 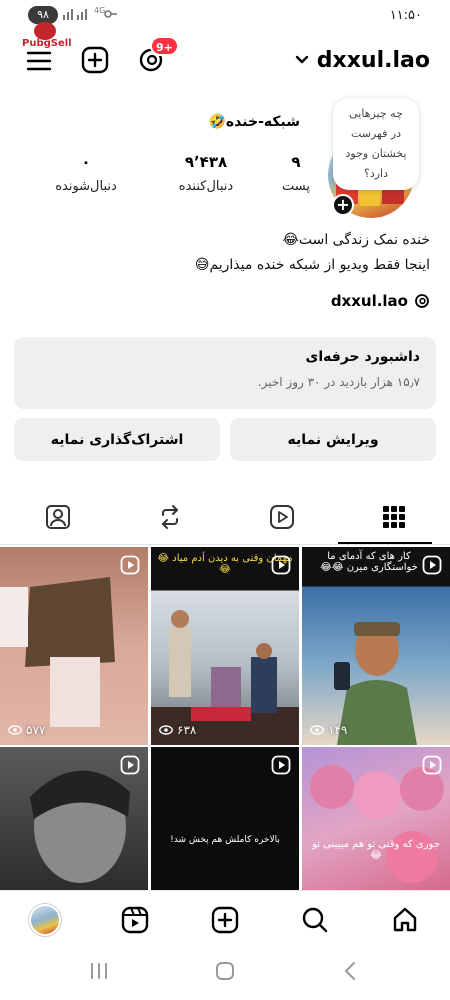 I want to click on signal-icon, so click(x=90, y=14).